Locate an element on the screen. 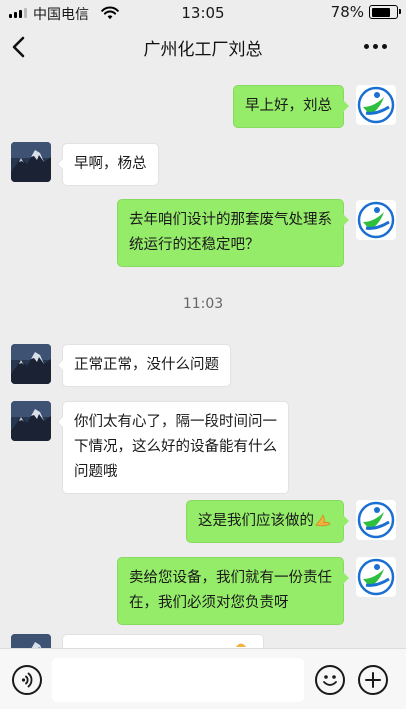 The image size is (406, 709). more-dots-icon is located at coordinates (377, 46).